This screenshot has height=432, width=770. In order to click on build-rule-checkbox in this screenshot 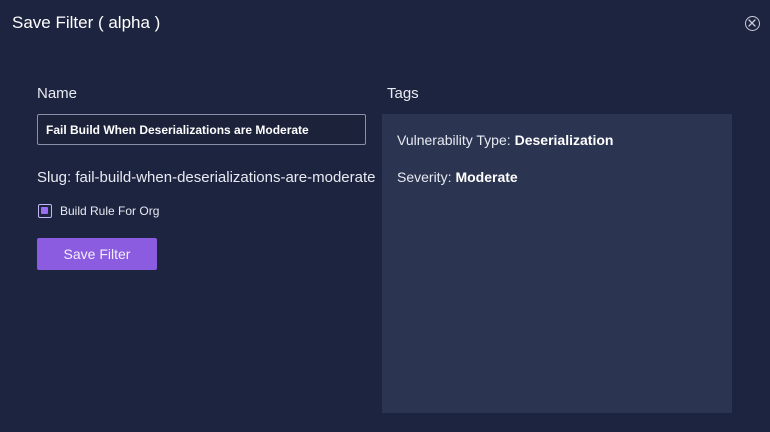, I will do `click(45, 211)`.